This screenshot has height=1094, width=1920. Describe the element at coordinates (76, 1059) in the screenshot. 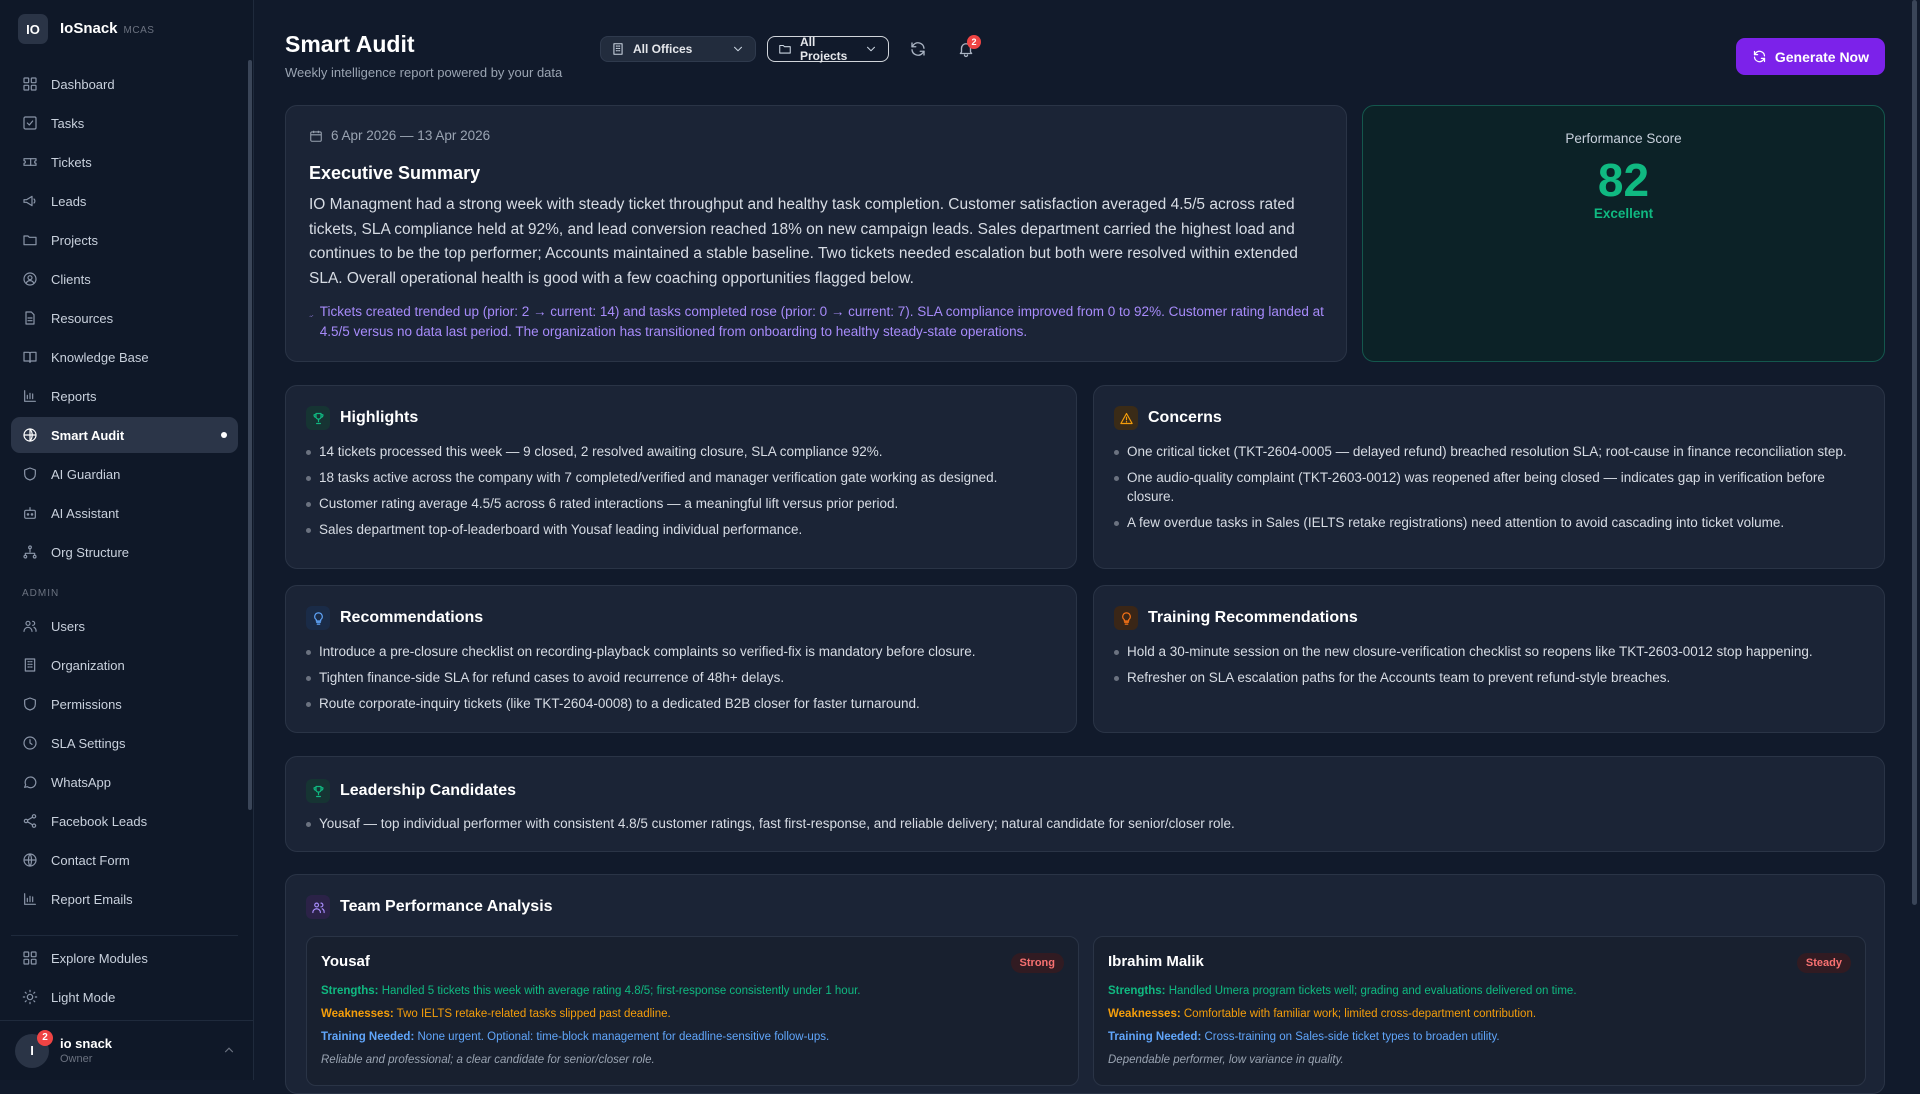

I see `user-role: Owner` at that location.